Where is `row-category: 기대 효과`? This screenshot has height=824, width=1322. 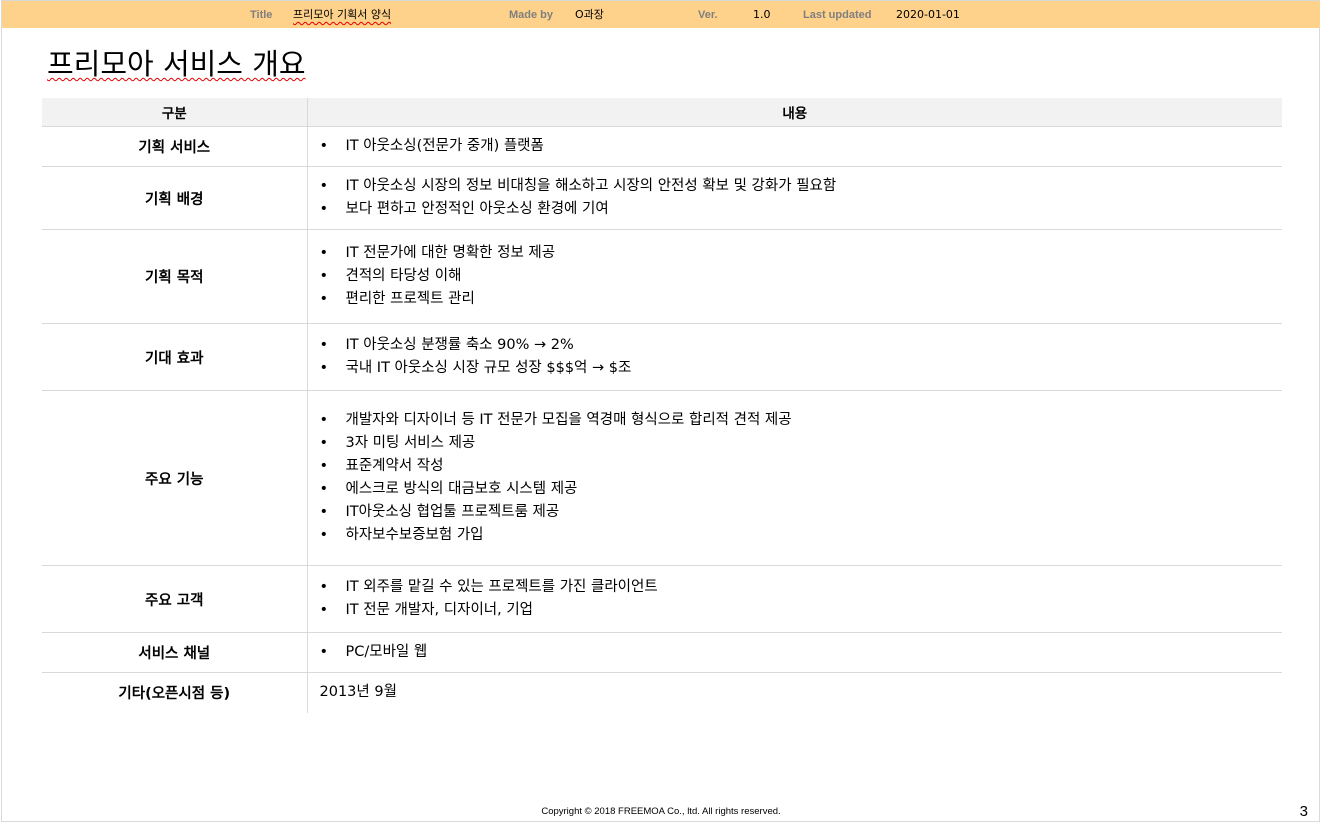
row-category: 기대 효과 is located at coordinates (175, 357).